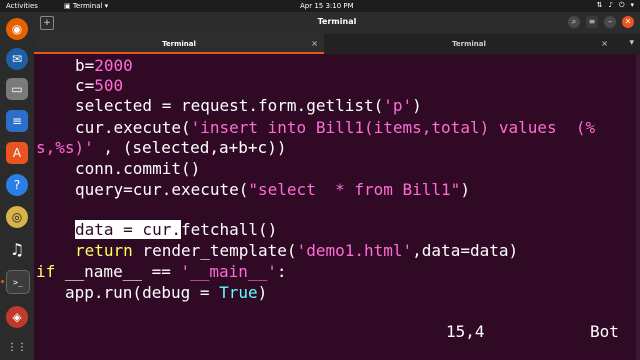 Image resolution: width=640 pixels, height=360 pixels. Describe the element at coordinates (161, 271) in the screenshot. I see `code-line: if __name__ == '__main__':` at that location.